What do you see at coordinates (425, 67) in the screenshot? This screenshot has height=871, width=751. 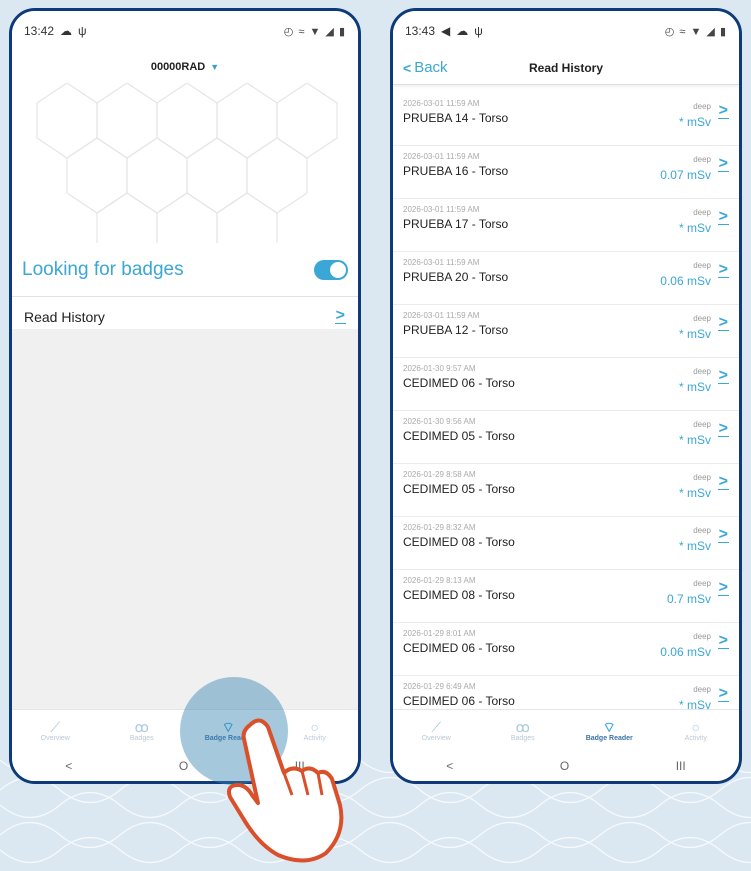 I see `back-button: < Back` at bounding box center [425, 67].